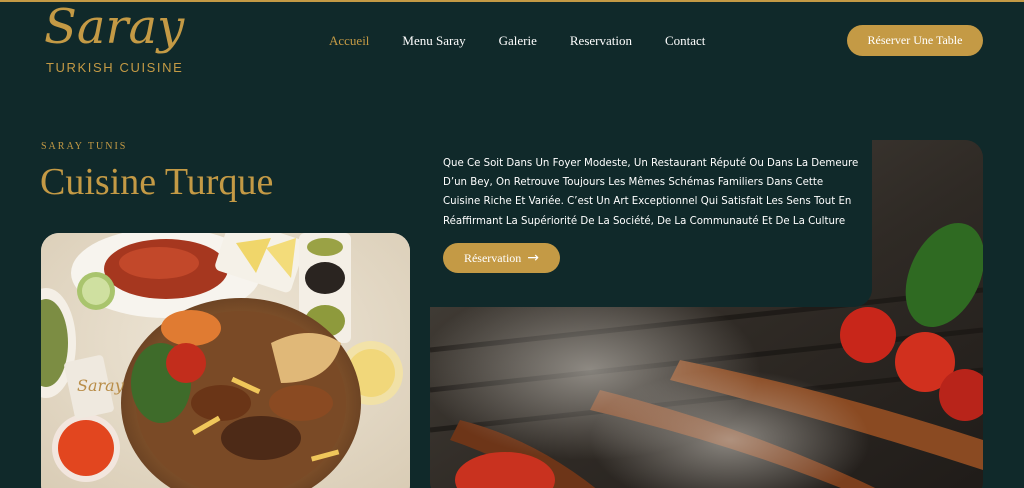  Describe the element at coordinates (518, 41) in the screenshot. I see `nav-item-galerie: Galerie` at that location.